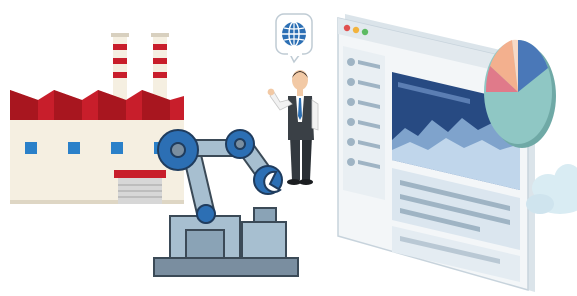  I want to click on speech-bubble, so click(294, 38).